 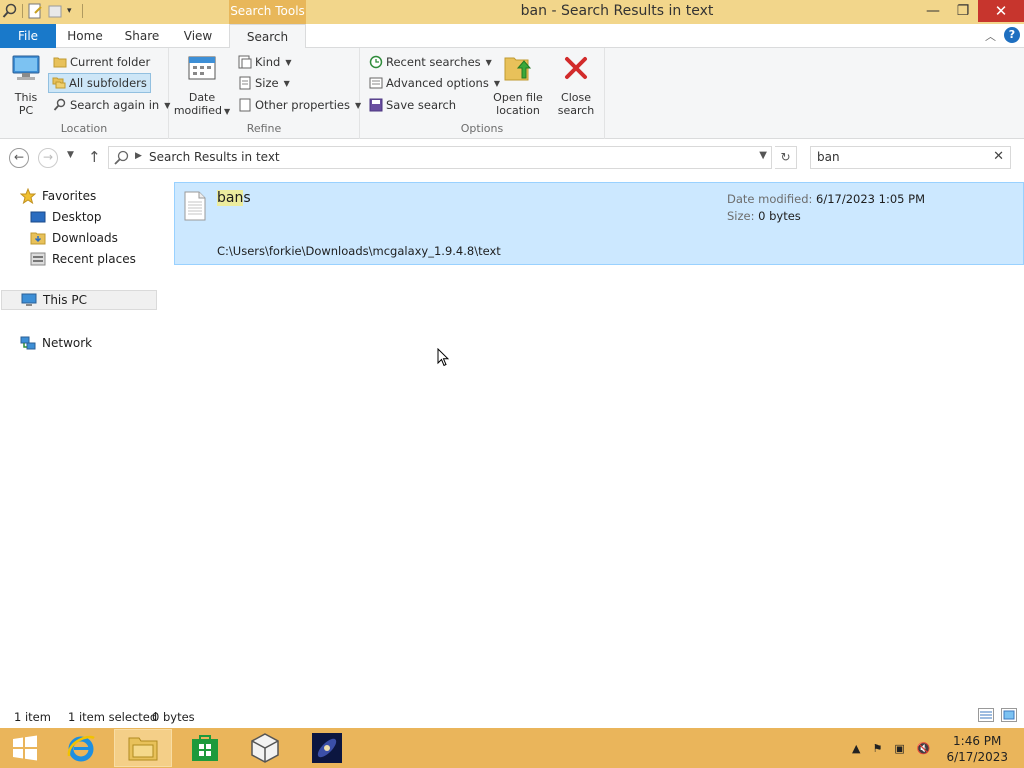 What do you see at coordinates (443, 357) in the screenshot?
I see `mouse-cursor-icon` at bounding box center [443, 357].